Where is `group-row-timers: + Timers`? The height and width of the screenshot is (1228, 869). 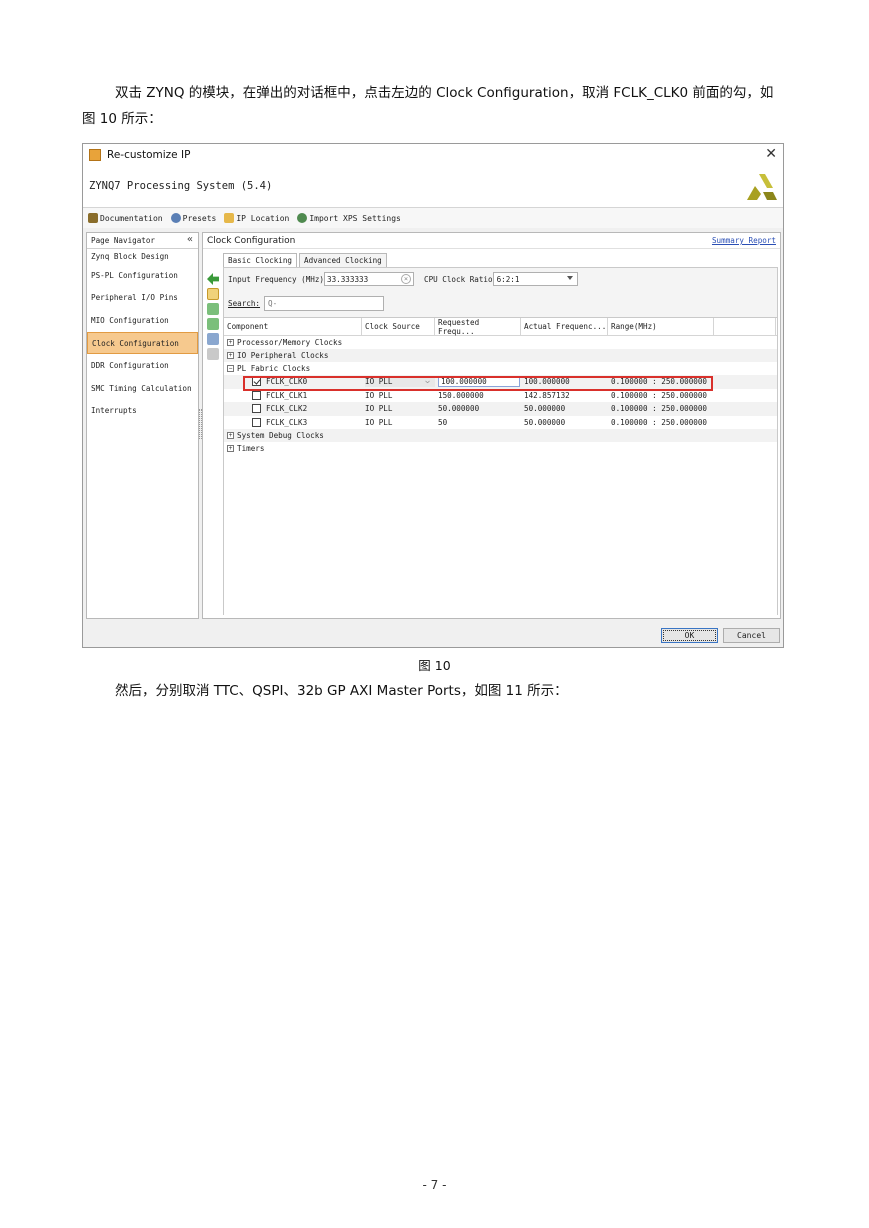
group-row-timers: + Timers is located at coordinates (500, 448).